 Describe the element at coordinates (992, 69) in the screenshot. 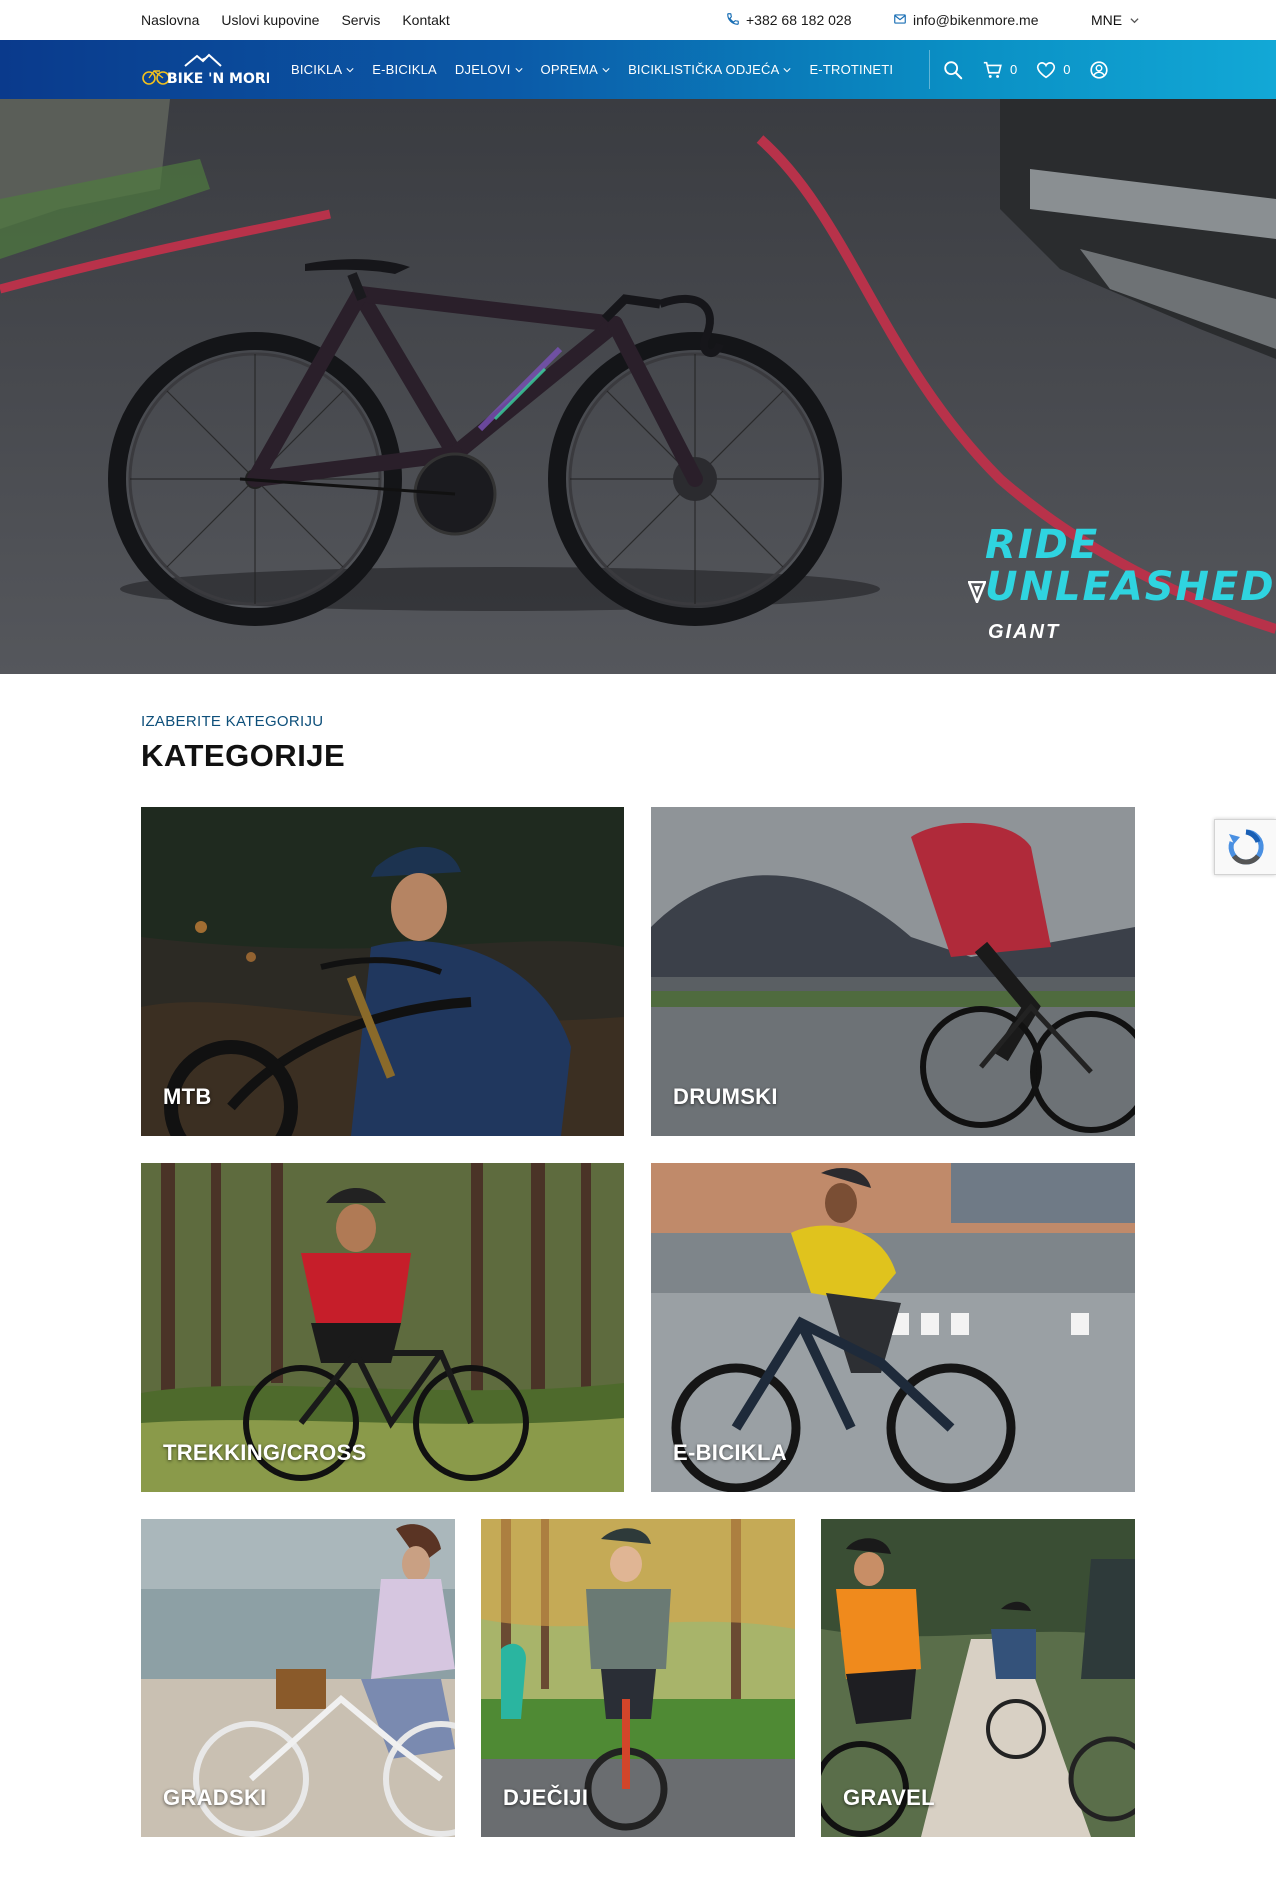

I see `cart-icon` at that location.